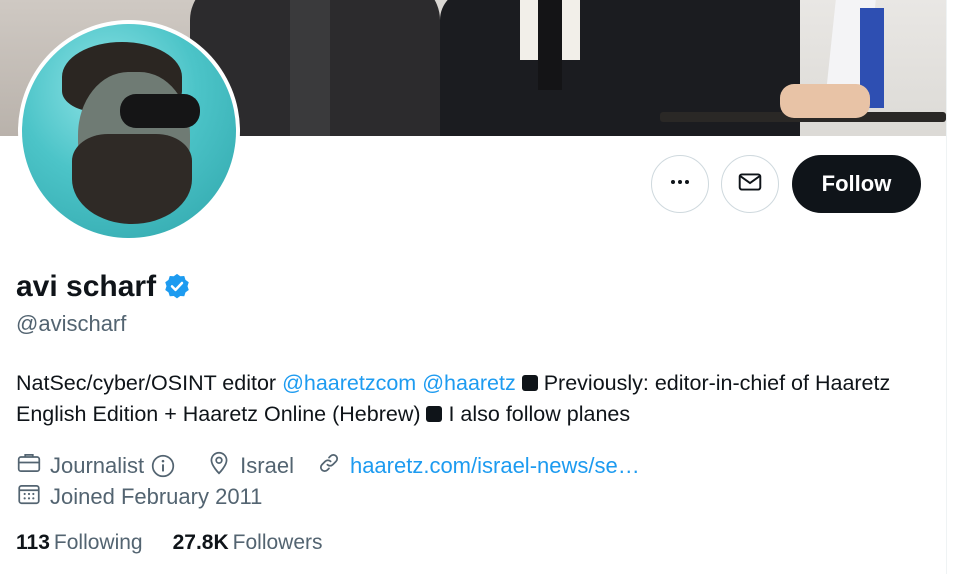 The width and height of the screenshot is (962, 574). What do you see at coordinates (825, 101) in the screenshot?
I see `banner-hand` at bounding box center [825, 101].